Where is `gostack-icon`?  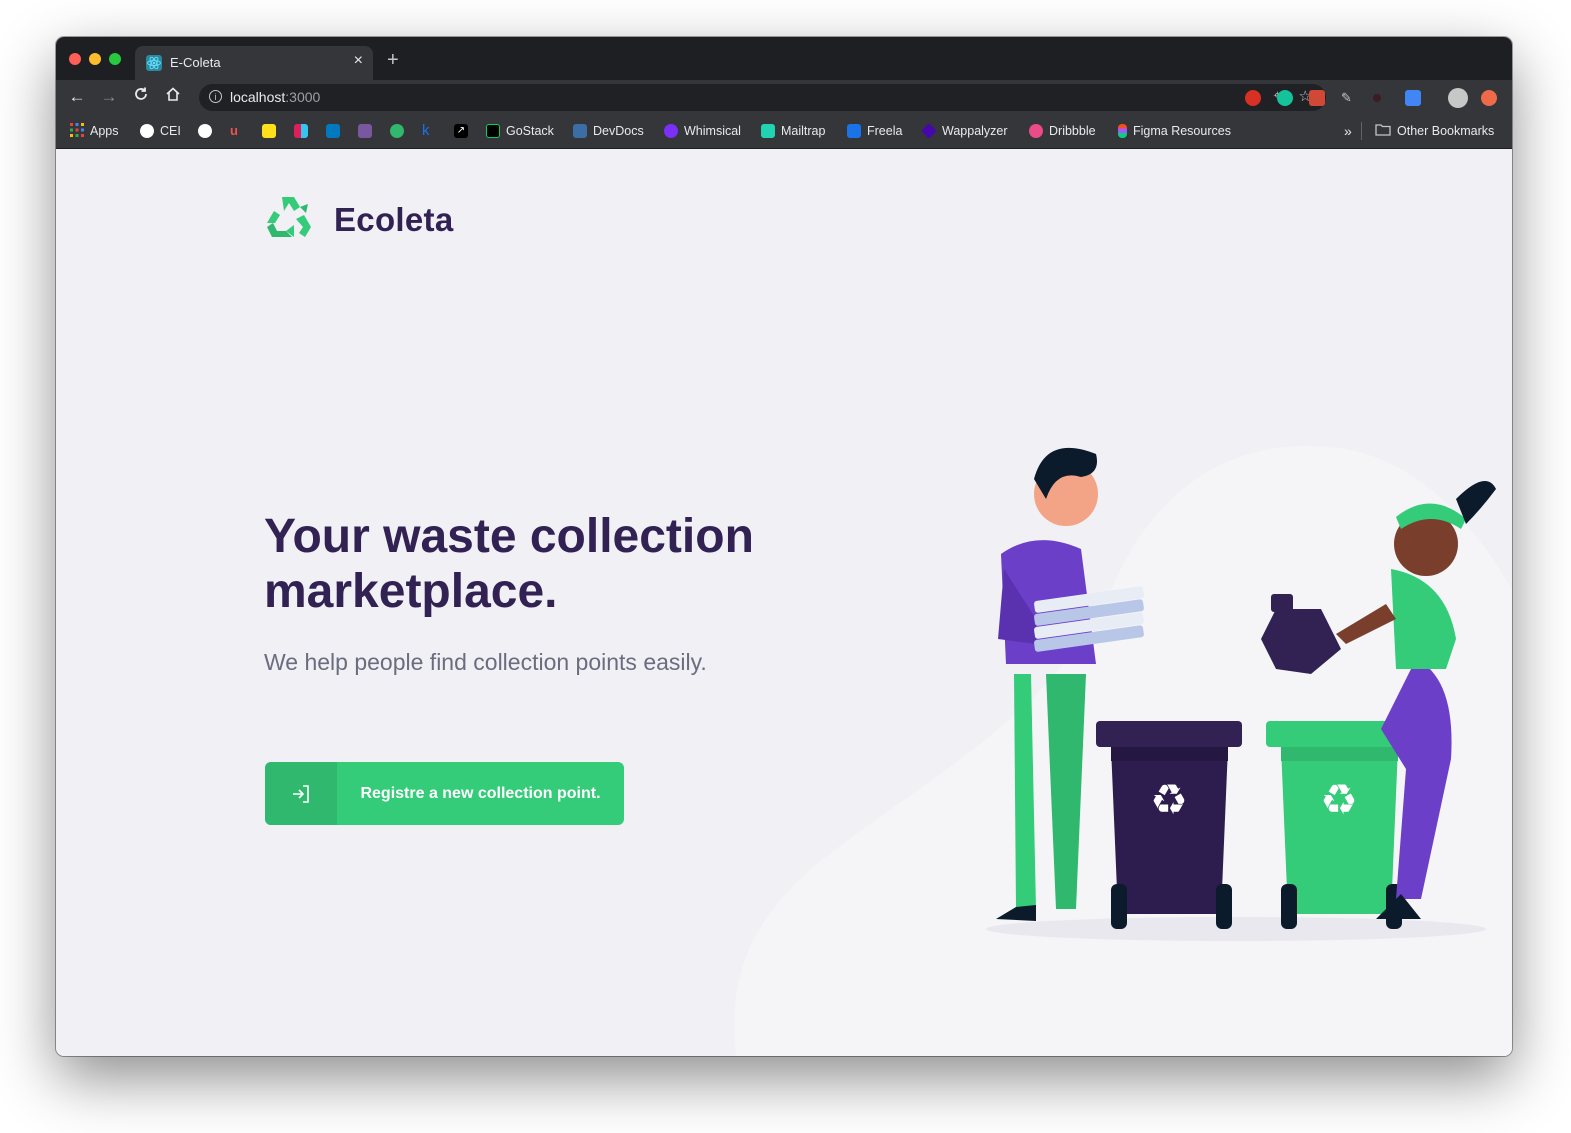
gostack-icon is located at coordinates (493, 131).